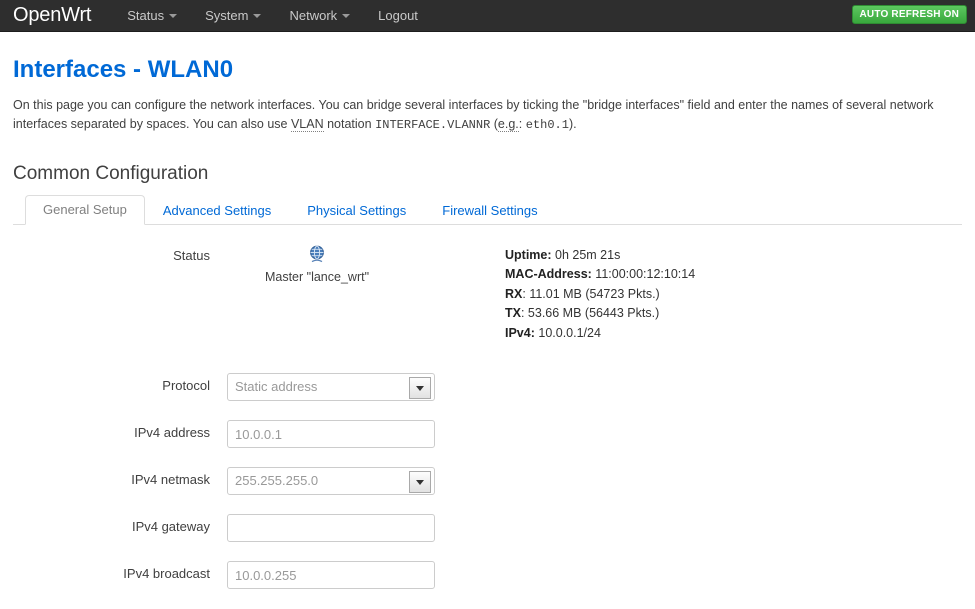  Describe the element at coordinates (588, 255) in the screenshot. I see `stat-uptime-value: 0h 25m 21s` at that location.